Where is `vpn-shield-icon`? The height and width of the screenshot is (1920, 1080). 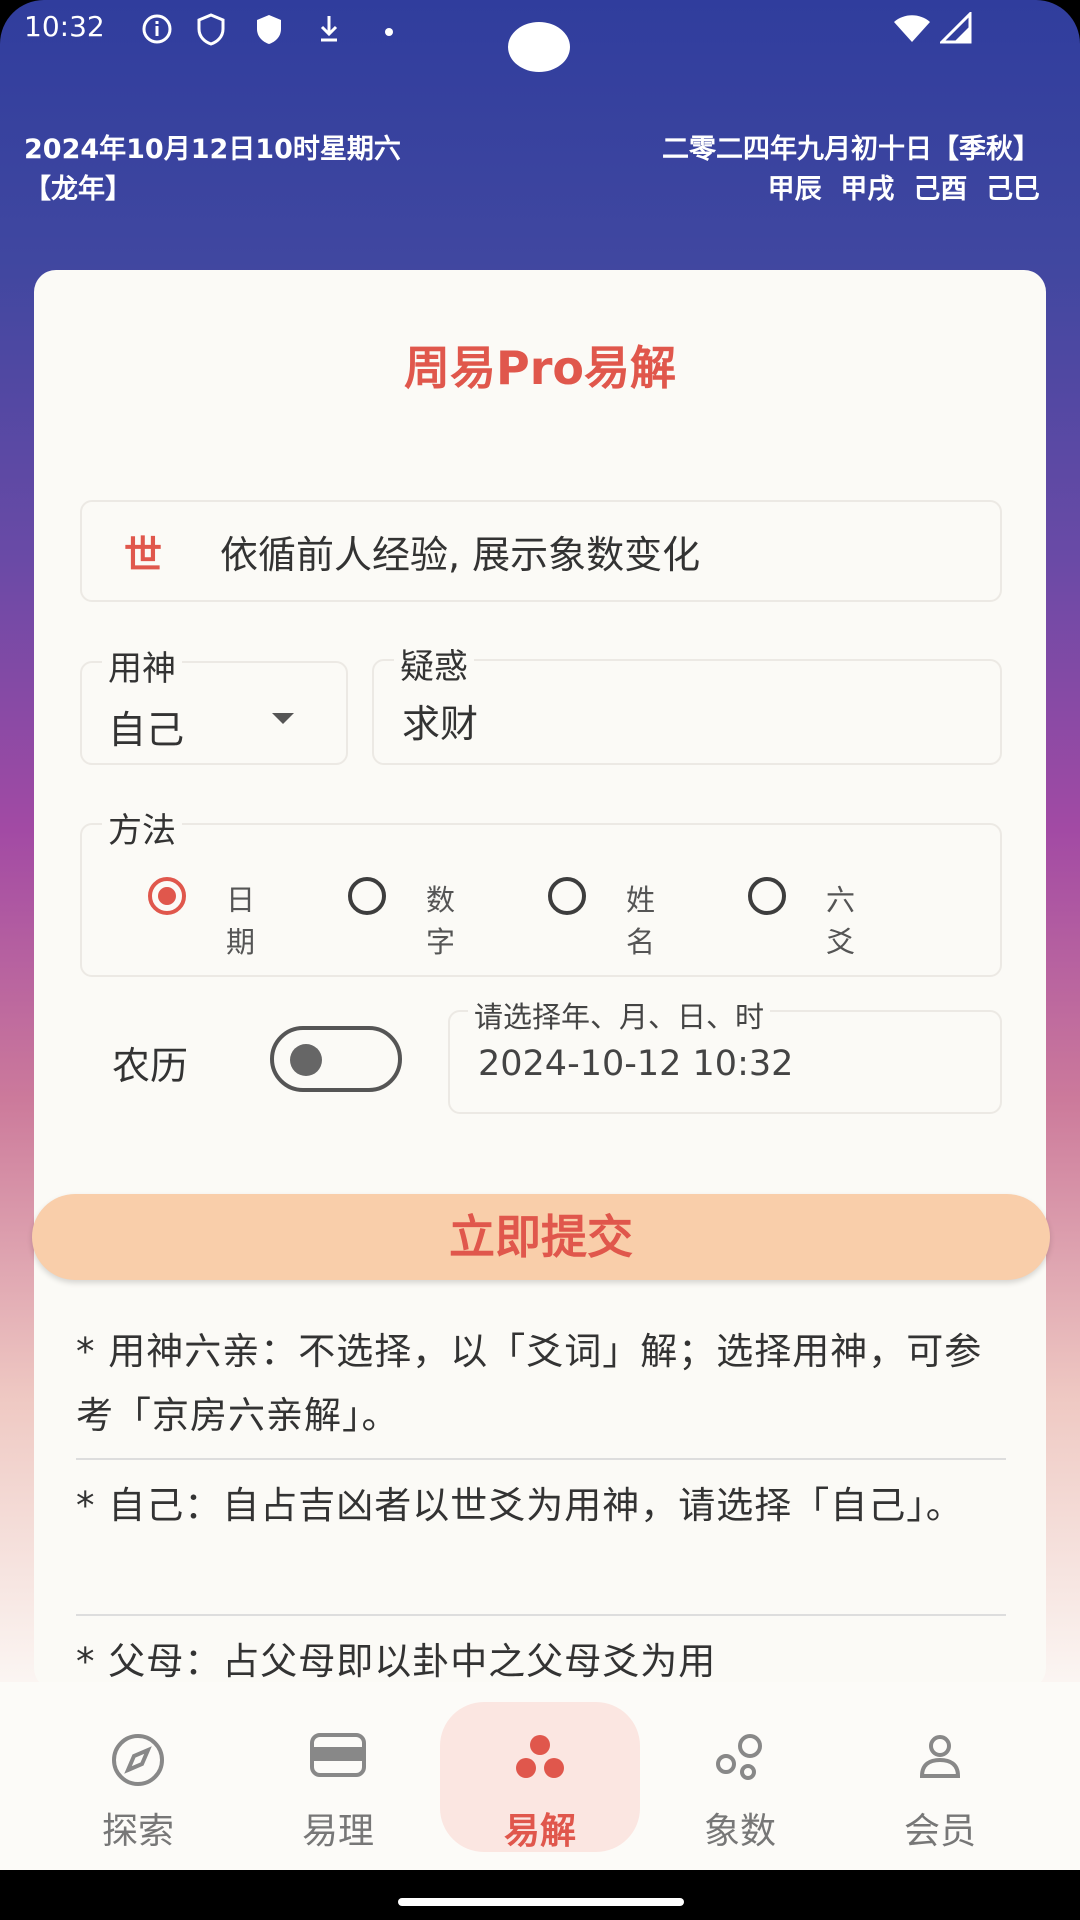
vpn-shield-icon is located at coordinates (269, 31).